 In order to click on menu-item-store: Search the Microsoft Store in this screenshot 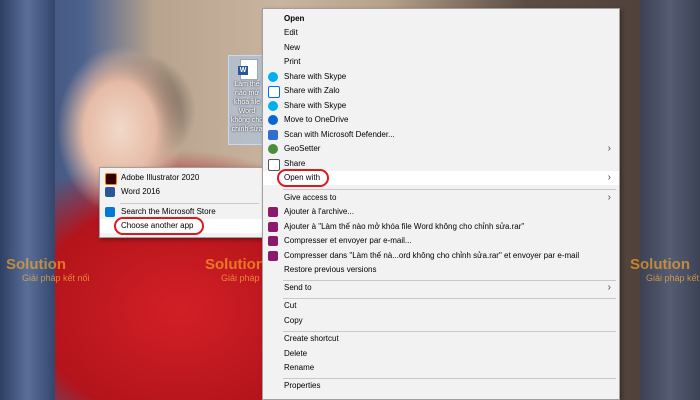, I will do `click(181, 212)`.